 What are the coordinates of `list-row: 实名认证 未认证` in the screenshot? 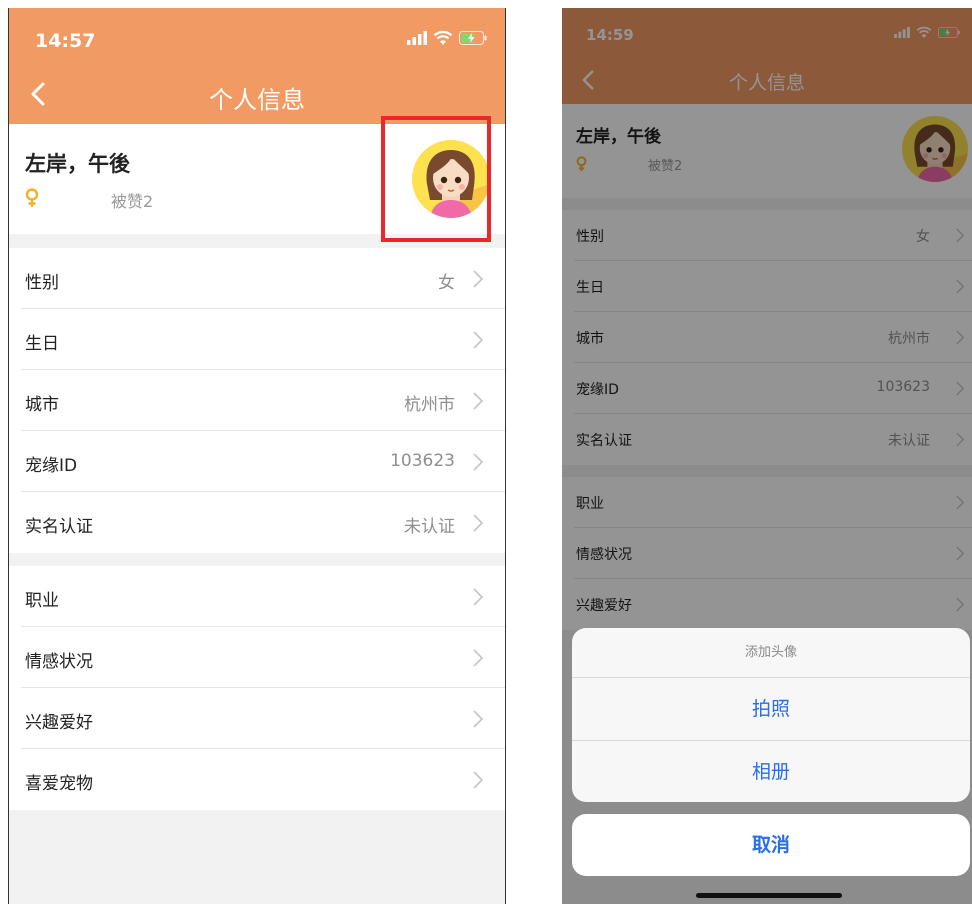 It's located at (257, 522).